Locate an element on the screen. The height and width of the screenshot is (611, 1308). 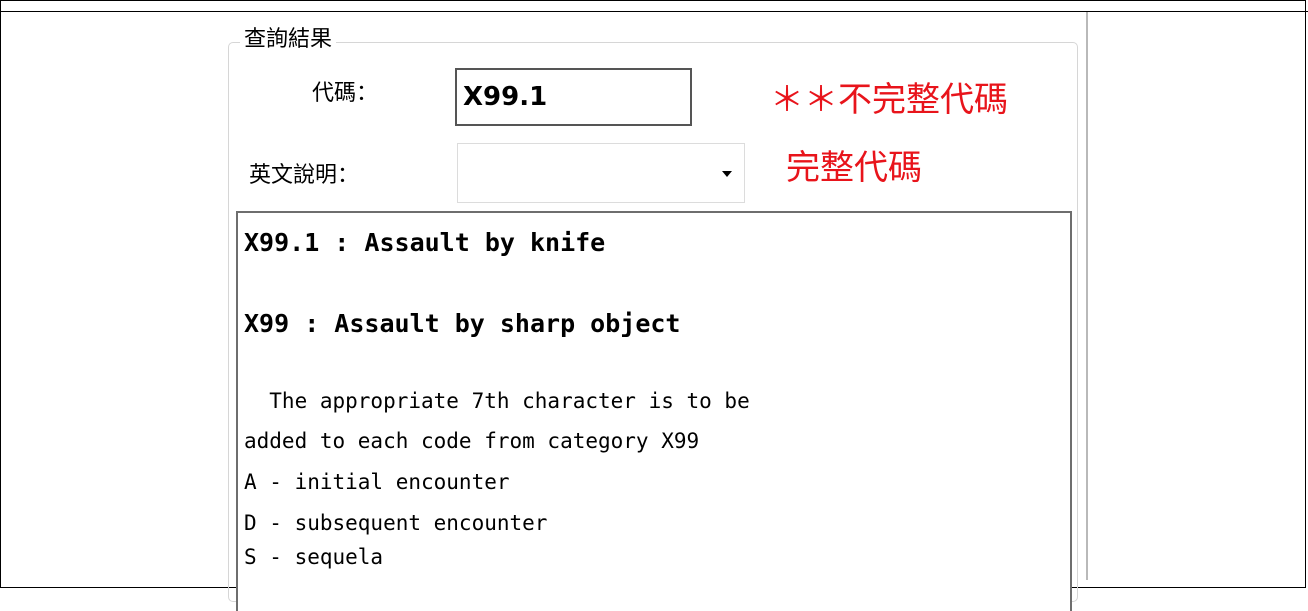
result-line: added to each code from category X99 is located at coordinates (472, 441).